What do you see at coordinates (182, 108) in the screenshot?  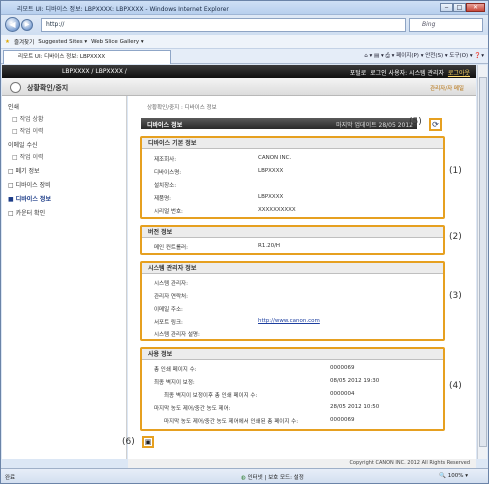 I see `breadcrumb: 상황확인/중지 : 디바이스 정보` at bounding box center [182, 108].